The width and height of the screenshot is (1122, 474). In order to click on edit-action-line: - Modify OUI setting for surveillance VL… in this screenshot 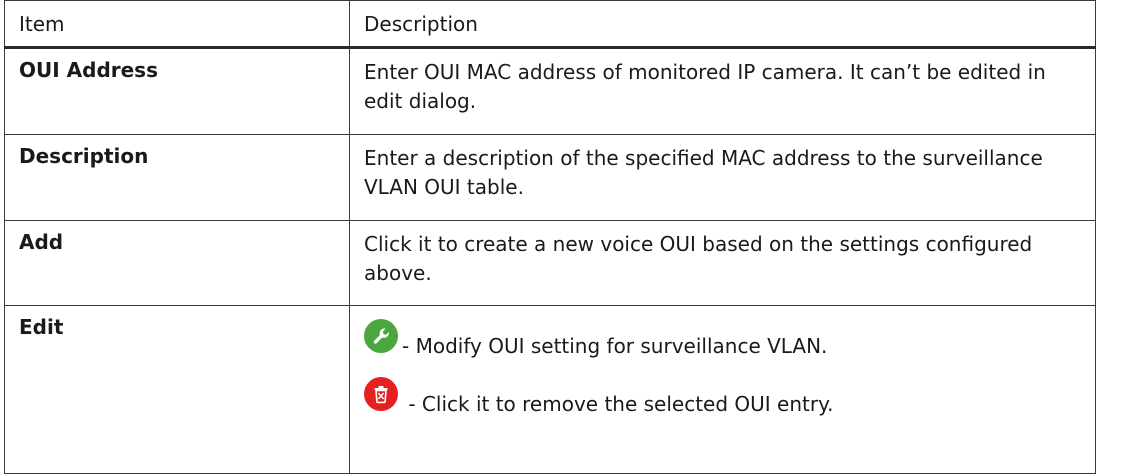, I will do `click(722, 336)`.